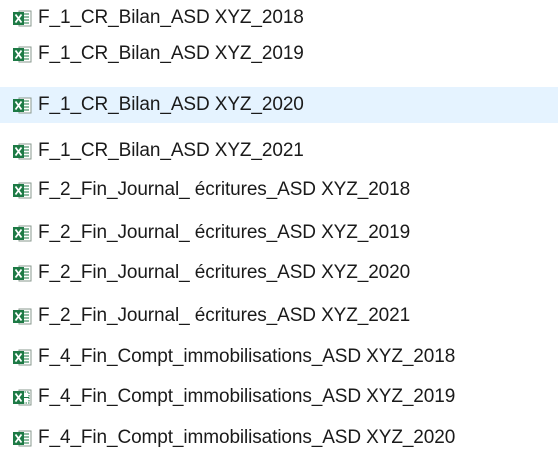 This screenshot has width=558, height=458. I want to click on file-row-selected: F_1_CR_Bilan_ASD XYZ_2020, so click(279, 105).